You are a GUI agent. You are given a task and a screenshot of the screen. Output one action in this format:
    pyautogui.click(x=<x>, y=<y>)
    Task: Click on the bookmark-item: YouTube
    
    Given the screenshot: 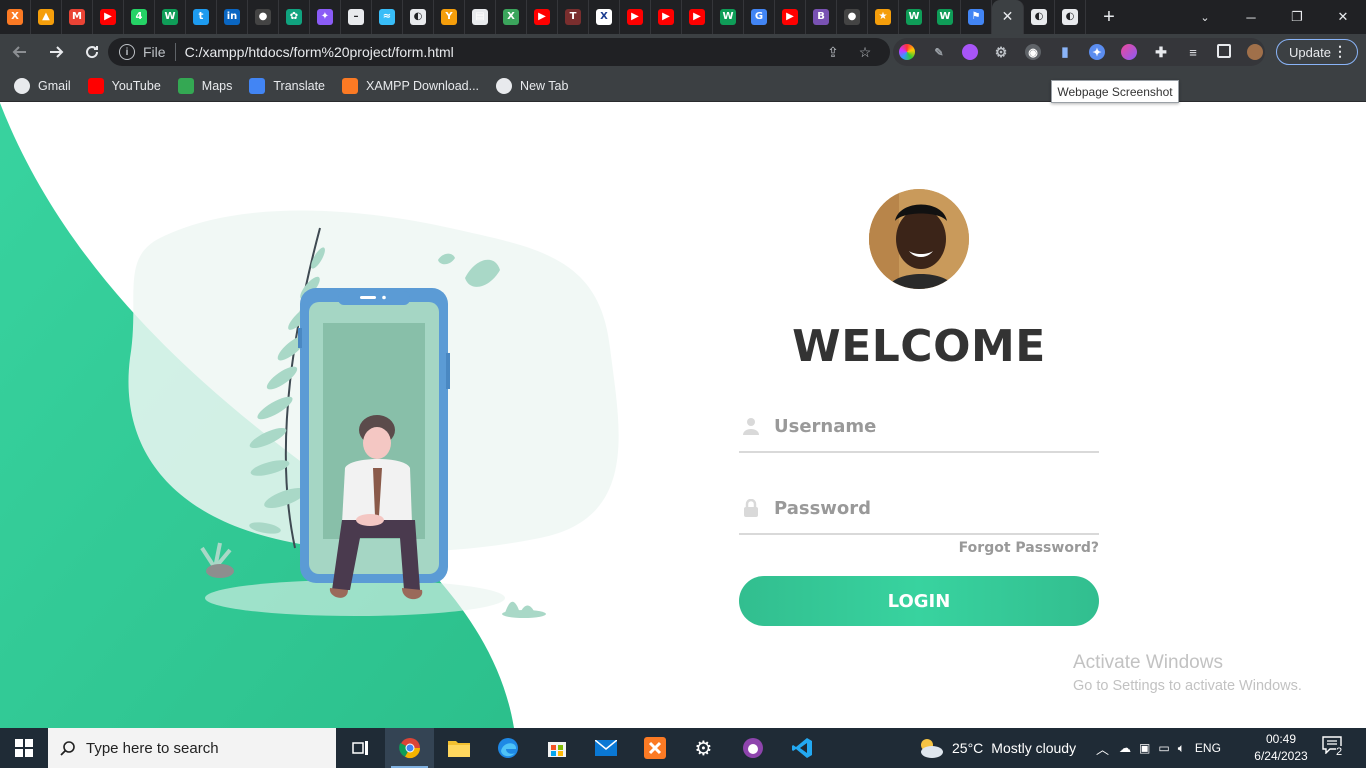 What is the action you would take?
    pyautogui.click(x=124, y=85)
    